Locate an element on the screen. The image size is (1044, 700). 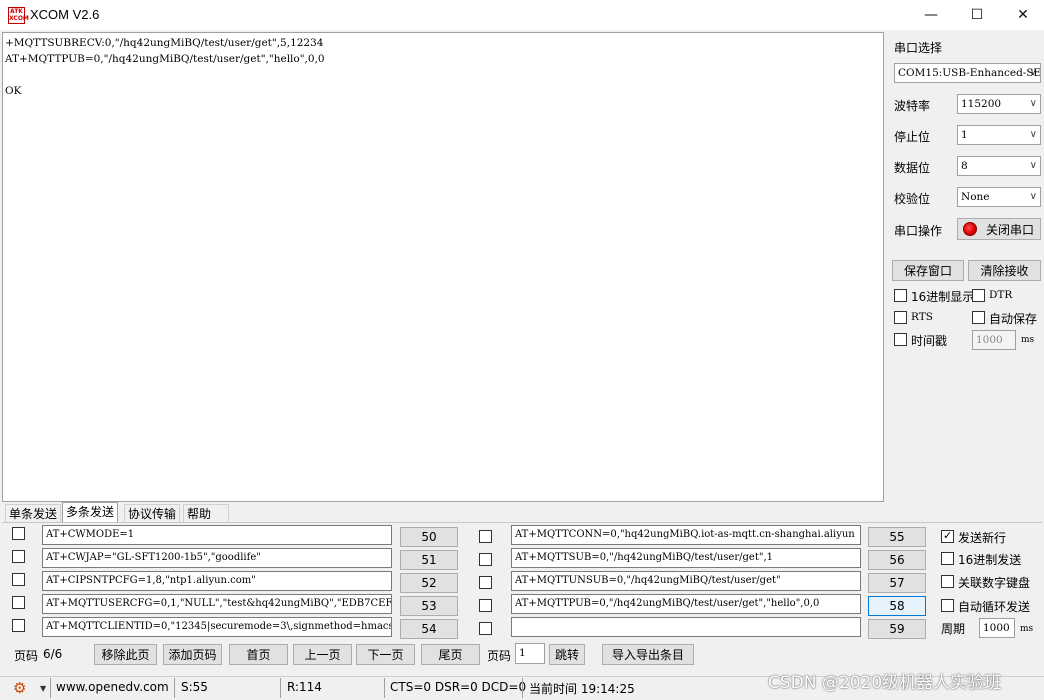
next-page-button: 下一页 is located at coordinates (385, 654).